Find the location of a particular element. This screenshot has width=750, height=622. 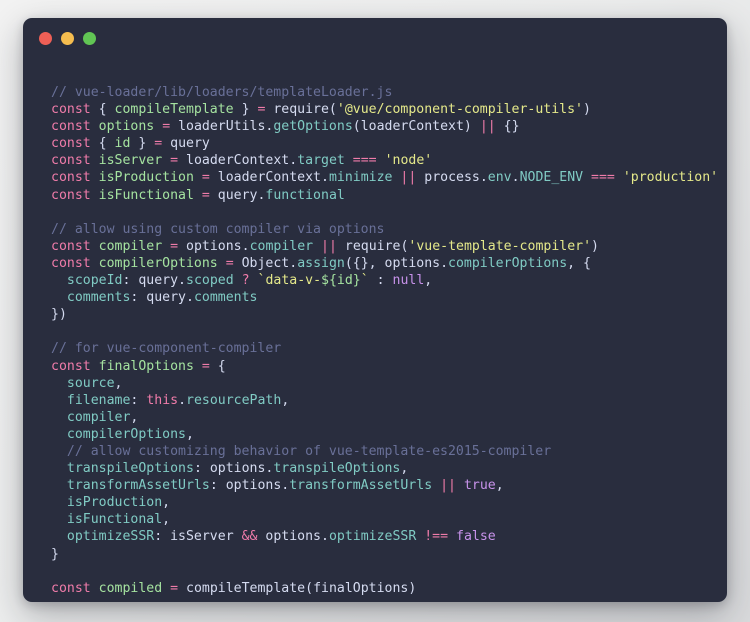

code-token-txt: process. is located at coordinates (452, 178).